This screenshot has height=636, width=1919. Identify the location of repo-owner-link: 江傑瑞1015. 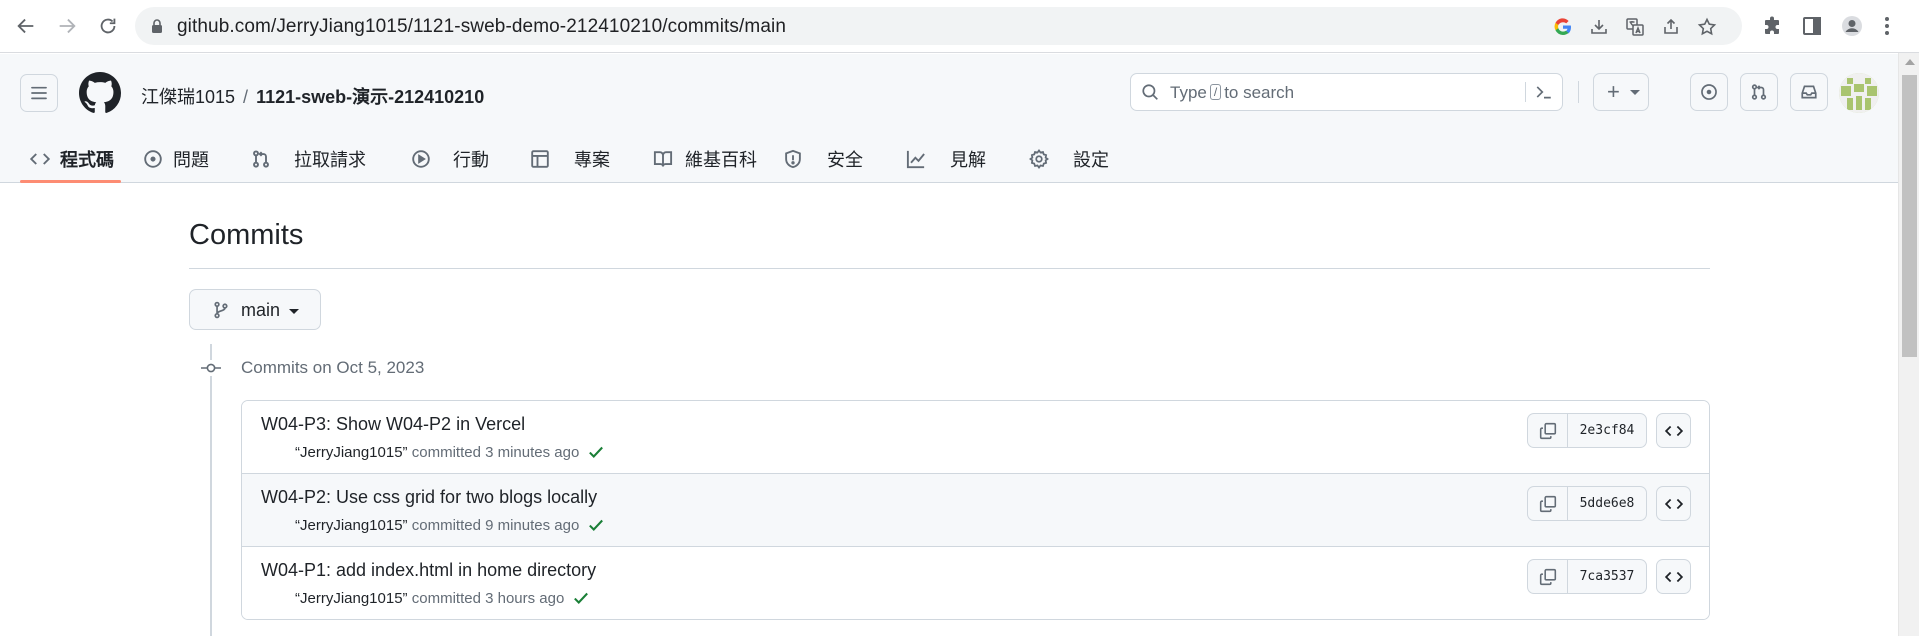
(188, 97).